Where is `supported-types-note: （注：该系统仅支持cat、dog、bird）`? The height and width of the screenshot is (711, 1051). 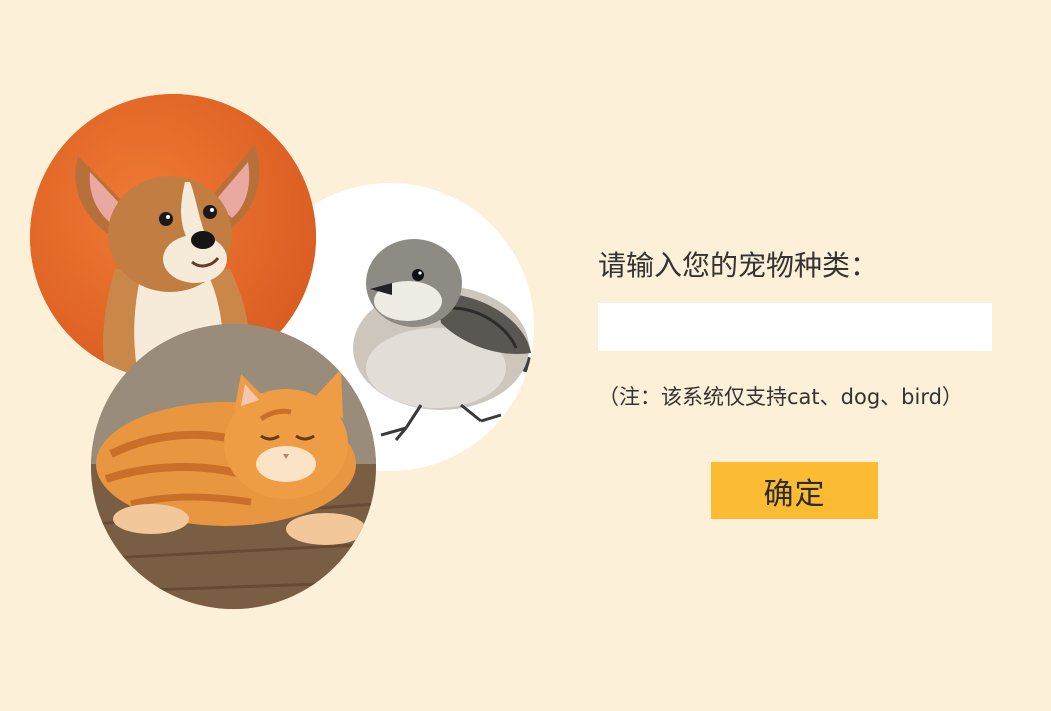 supported-types-note: （注：该系统仅支持cat、dog、bird） is located at coordinates (780, 397).